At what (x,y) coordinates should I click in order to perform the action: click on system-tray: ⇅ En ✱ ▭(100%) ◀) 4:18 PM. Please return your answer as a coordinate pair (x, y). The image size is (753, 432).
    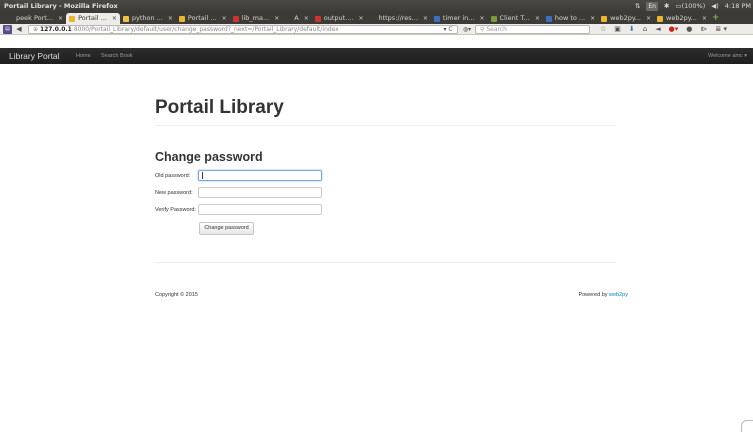
    Looking at the image, I should click on (693, 6).